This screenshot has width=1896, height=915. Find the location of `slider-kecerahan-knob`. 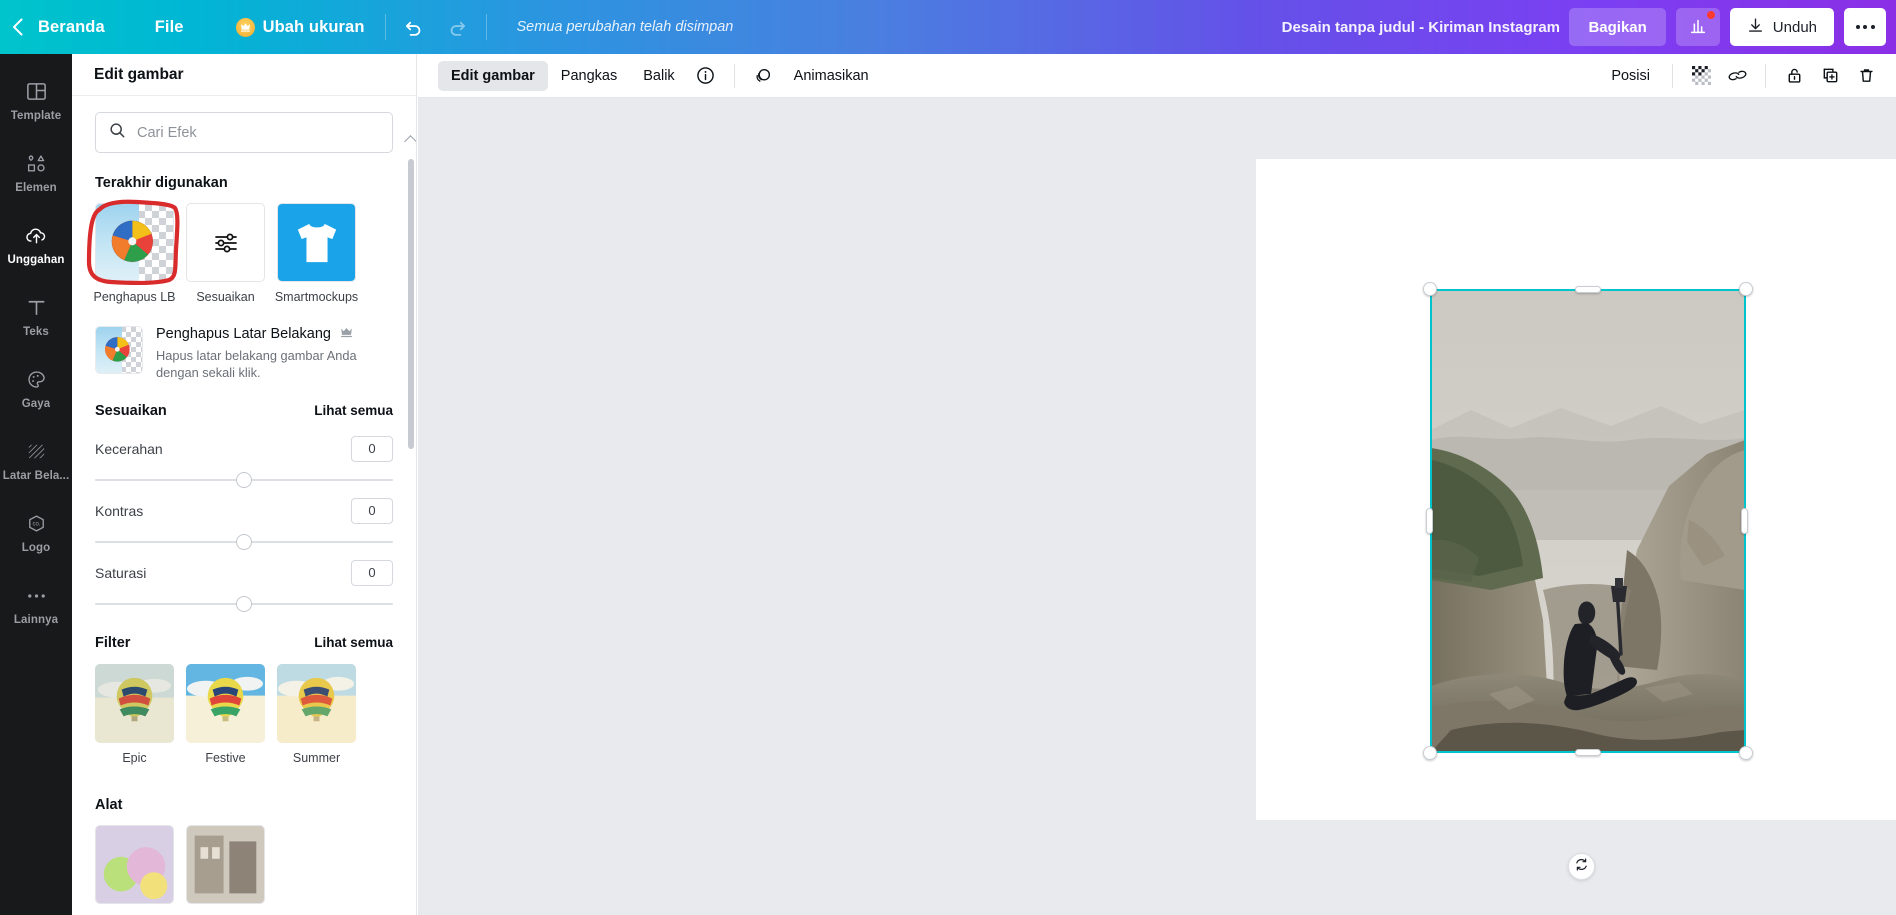

slider-kecerahan-knob is located at coordinates (244, 480).